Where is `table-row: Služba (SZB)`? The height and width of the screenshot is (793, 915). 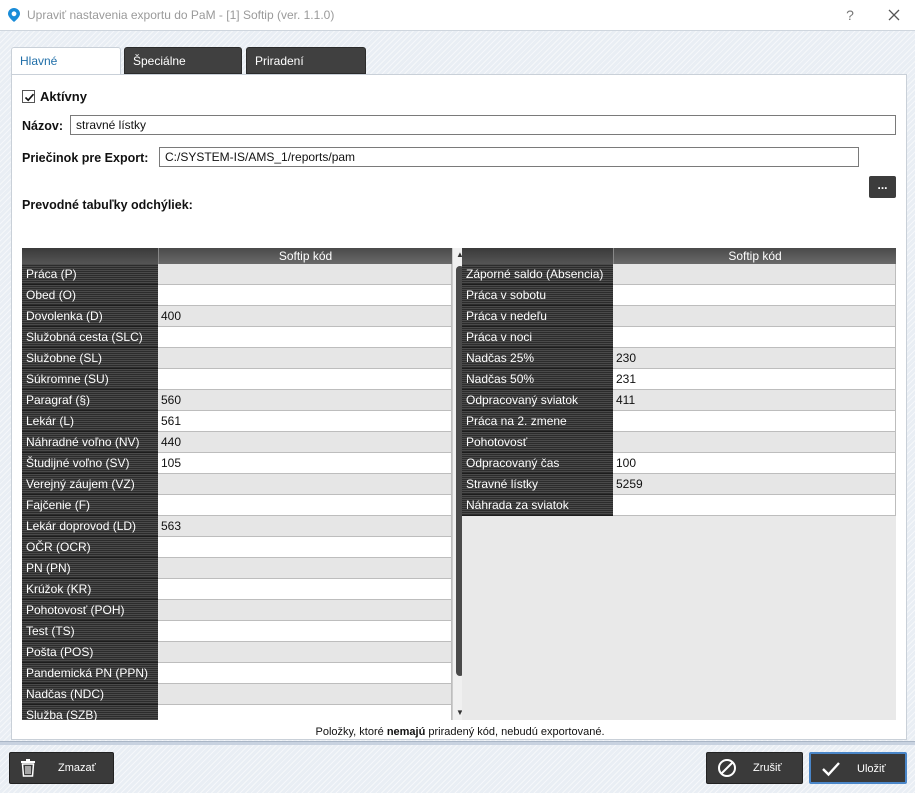 table-row: Služba (SZB) is located at coordinates (244, 712).